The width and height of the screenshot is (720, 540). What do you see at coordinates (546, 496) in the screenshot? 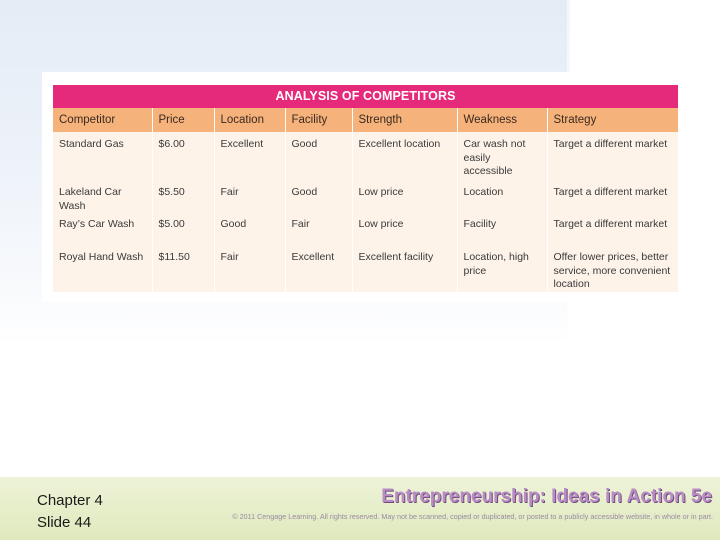
I see `book-title: Entrepreneurship: Ideas in Action 5e` at bounding box center [546, 496].